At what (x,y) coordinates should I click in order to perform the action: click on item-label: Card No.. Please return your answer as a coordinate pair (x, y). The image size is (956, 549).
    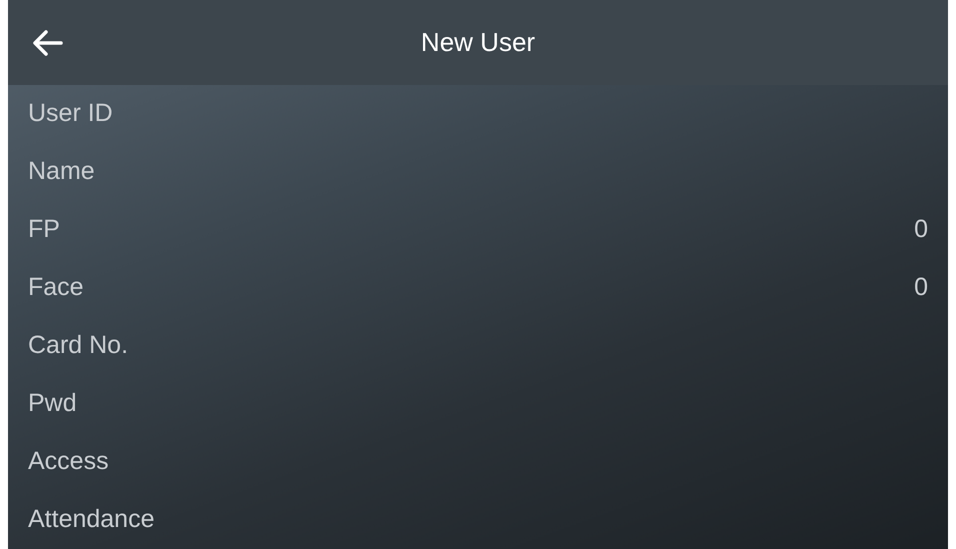
    Looking at the image, I should click on (78, 346).